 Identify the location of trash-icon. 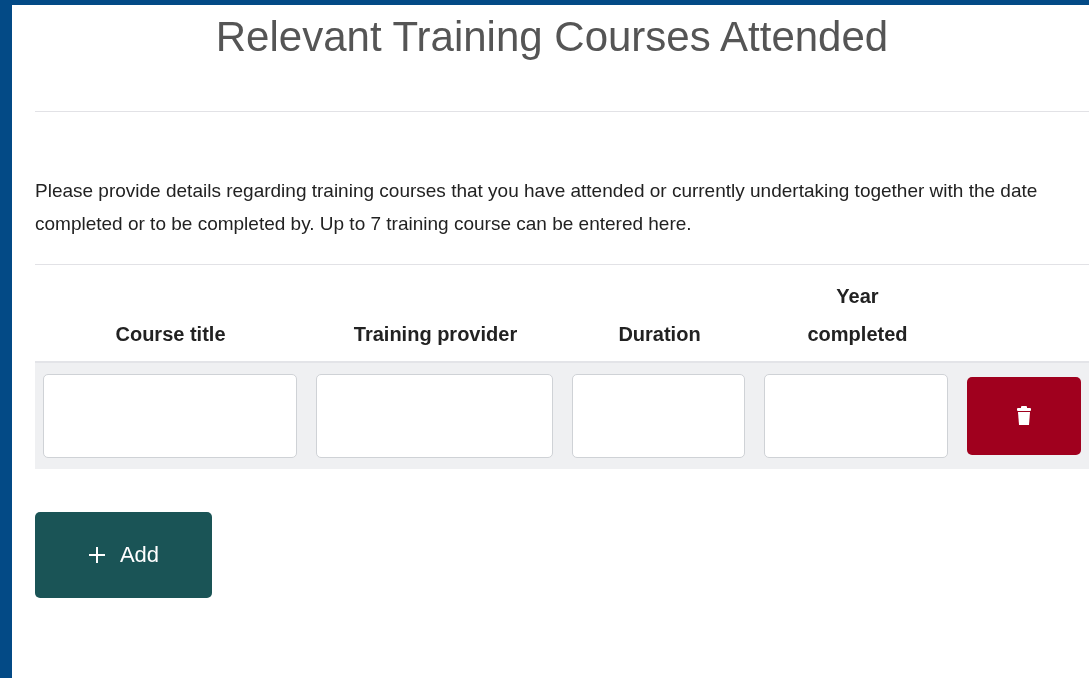
(1024, 416).